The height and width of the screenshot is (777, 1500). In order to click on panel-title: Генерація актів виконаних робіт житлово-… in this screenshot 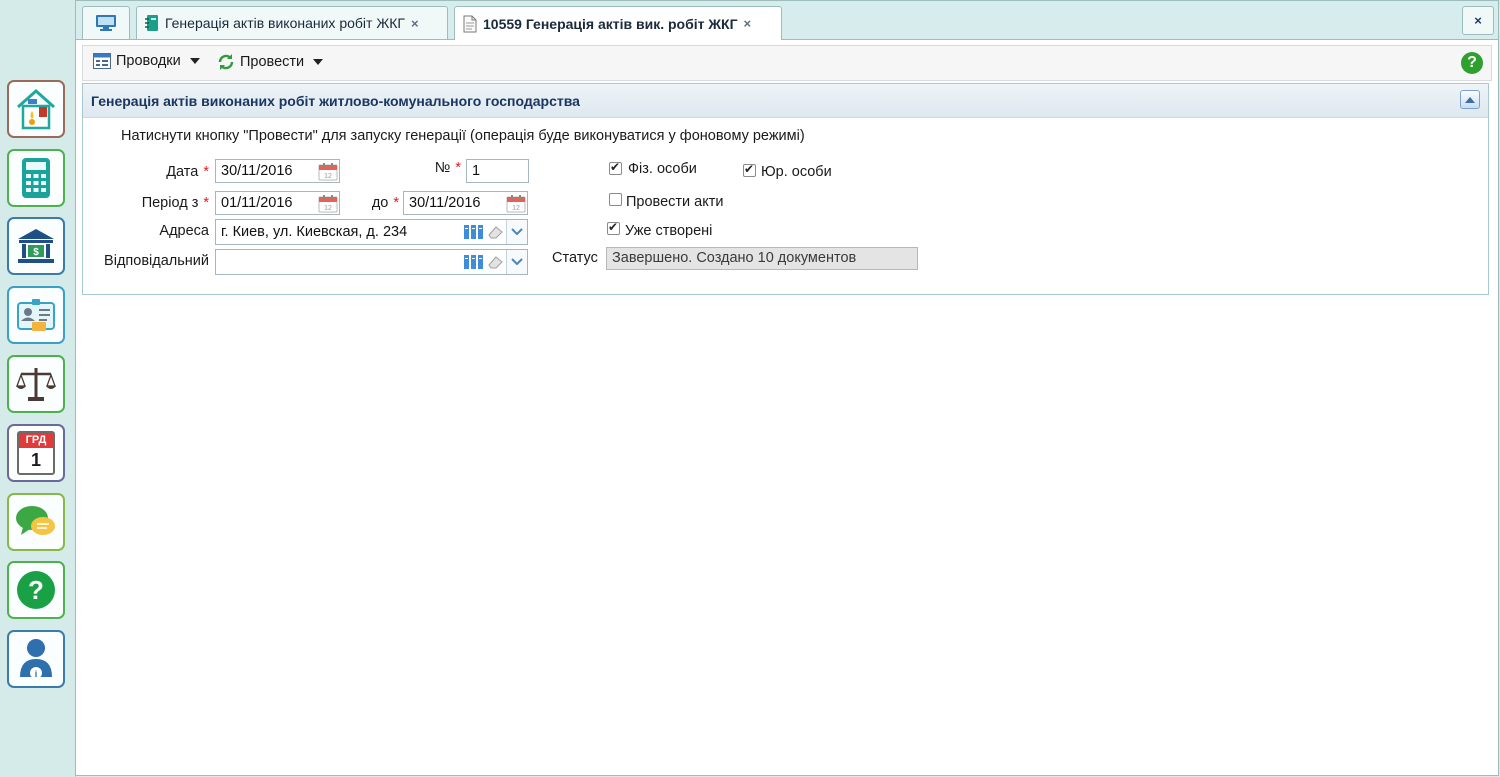, I will do `click(335, 100)`.